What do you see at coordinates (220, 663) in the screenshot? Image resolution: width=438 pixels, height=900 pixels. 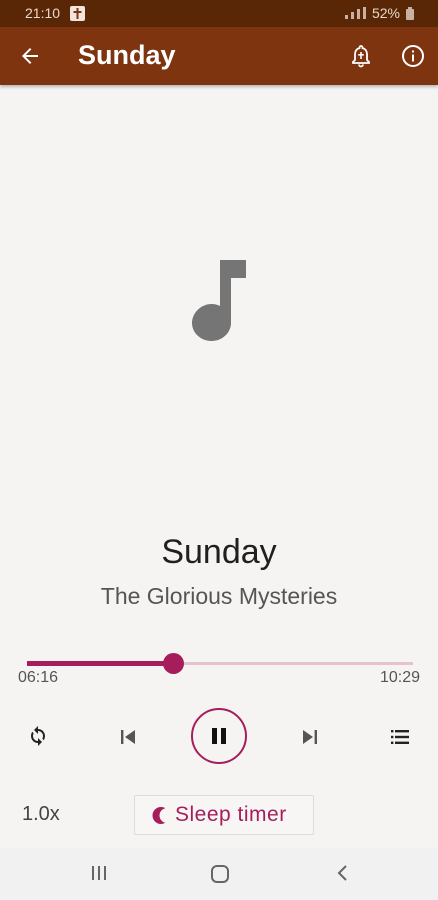 I see `seek-bar` at bounding box center [220, 663].